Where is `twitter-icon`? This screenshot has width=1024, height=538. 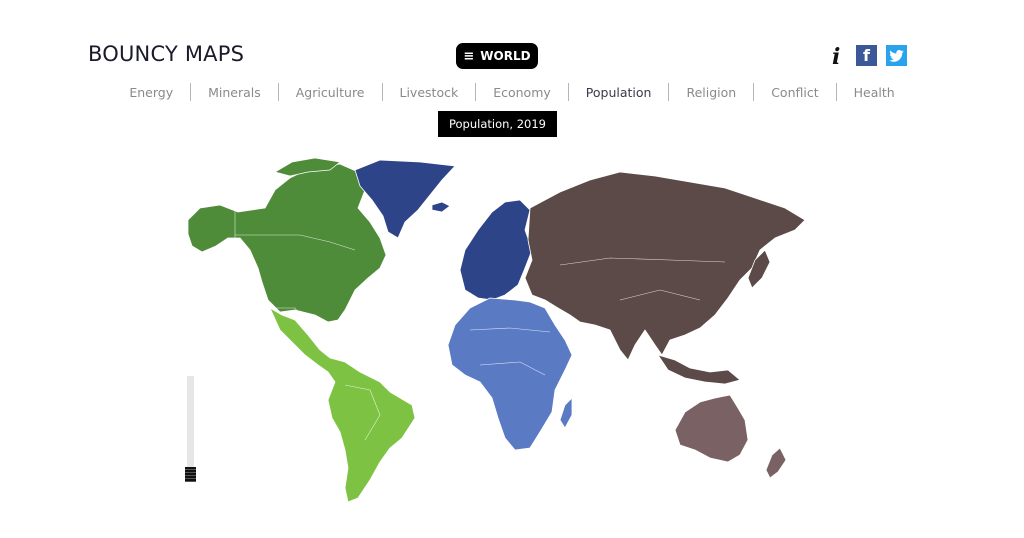 twitter-icon is located at coordinates (896, 55).